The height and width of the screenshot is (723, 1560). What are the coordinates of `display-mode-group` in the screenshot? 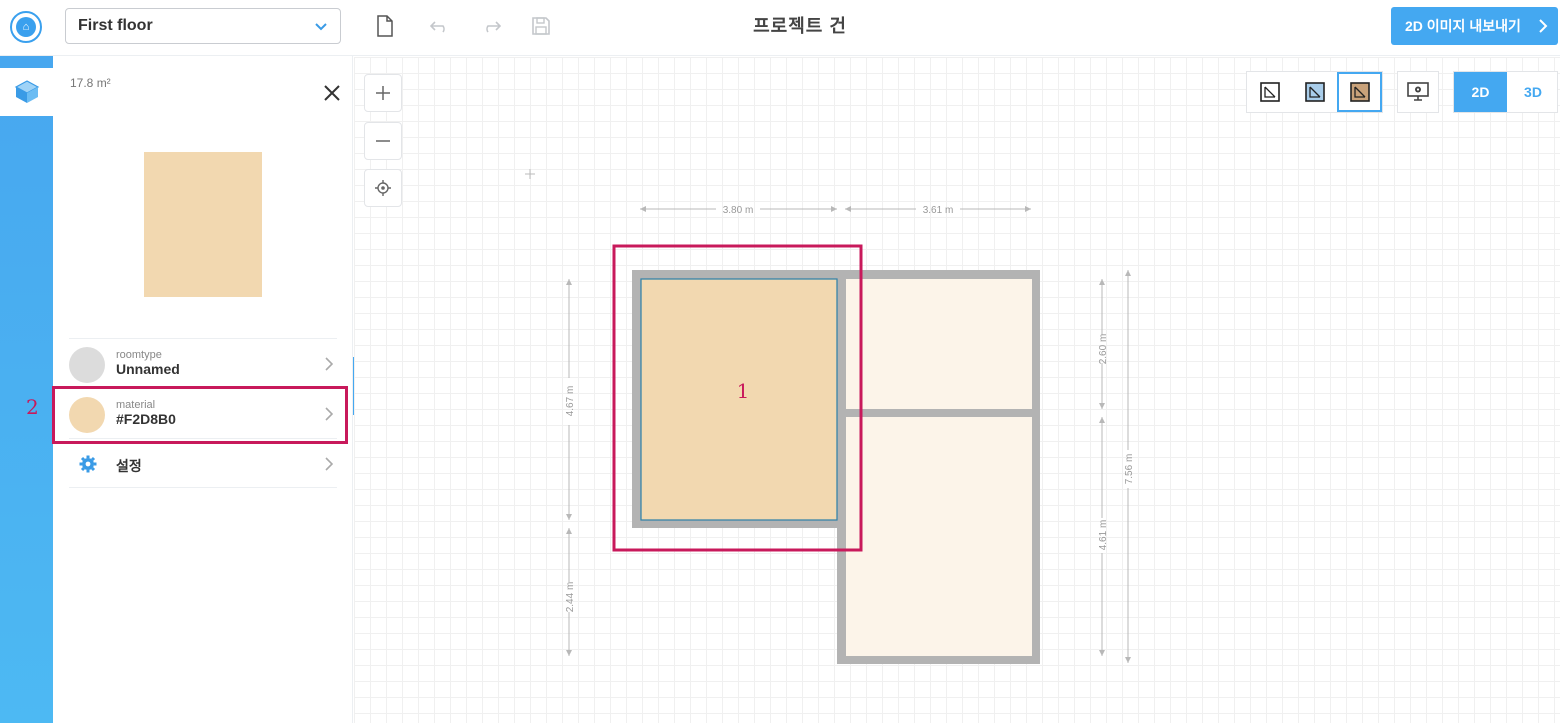 It's located at (1314, 92).